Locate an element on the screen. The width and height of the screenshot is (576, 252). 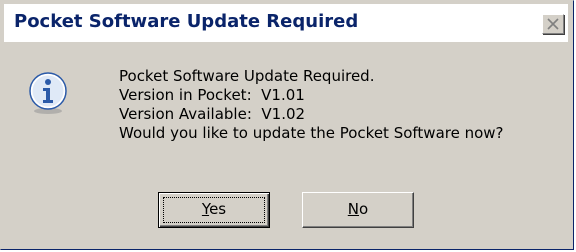
message-line: Version Available: V1.02 is located at coordinates (212, 114).